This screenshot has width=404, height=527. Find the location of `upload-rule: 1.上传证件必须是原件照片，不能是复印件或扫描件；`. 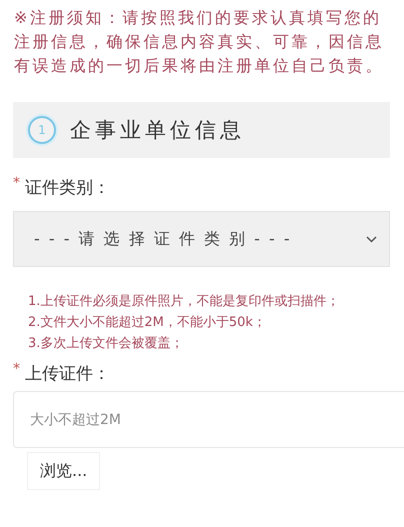

upload-rule: 1.上传证件必须是原件照片，不能是复印件或扫描件； is located at coordinates (184, 302).